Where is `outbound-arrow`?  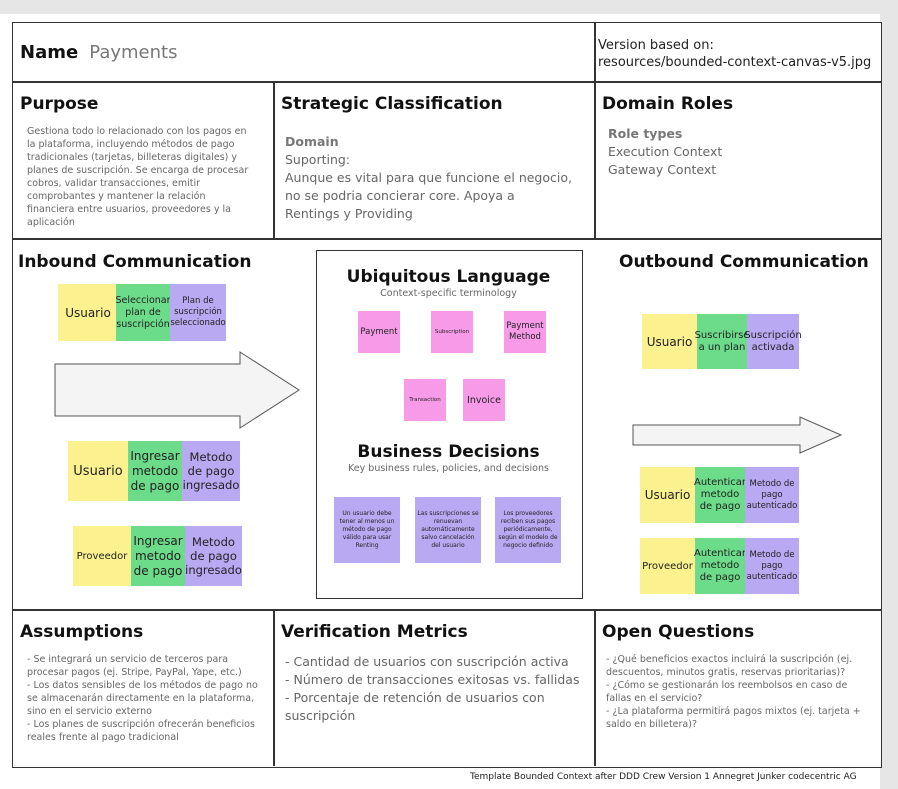 outbound-arrow is located at coordinates (737, 435).